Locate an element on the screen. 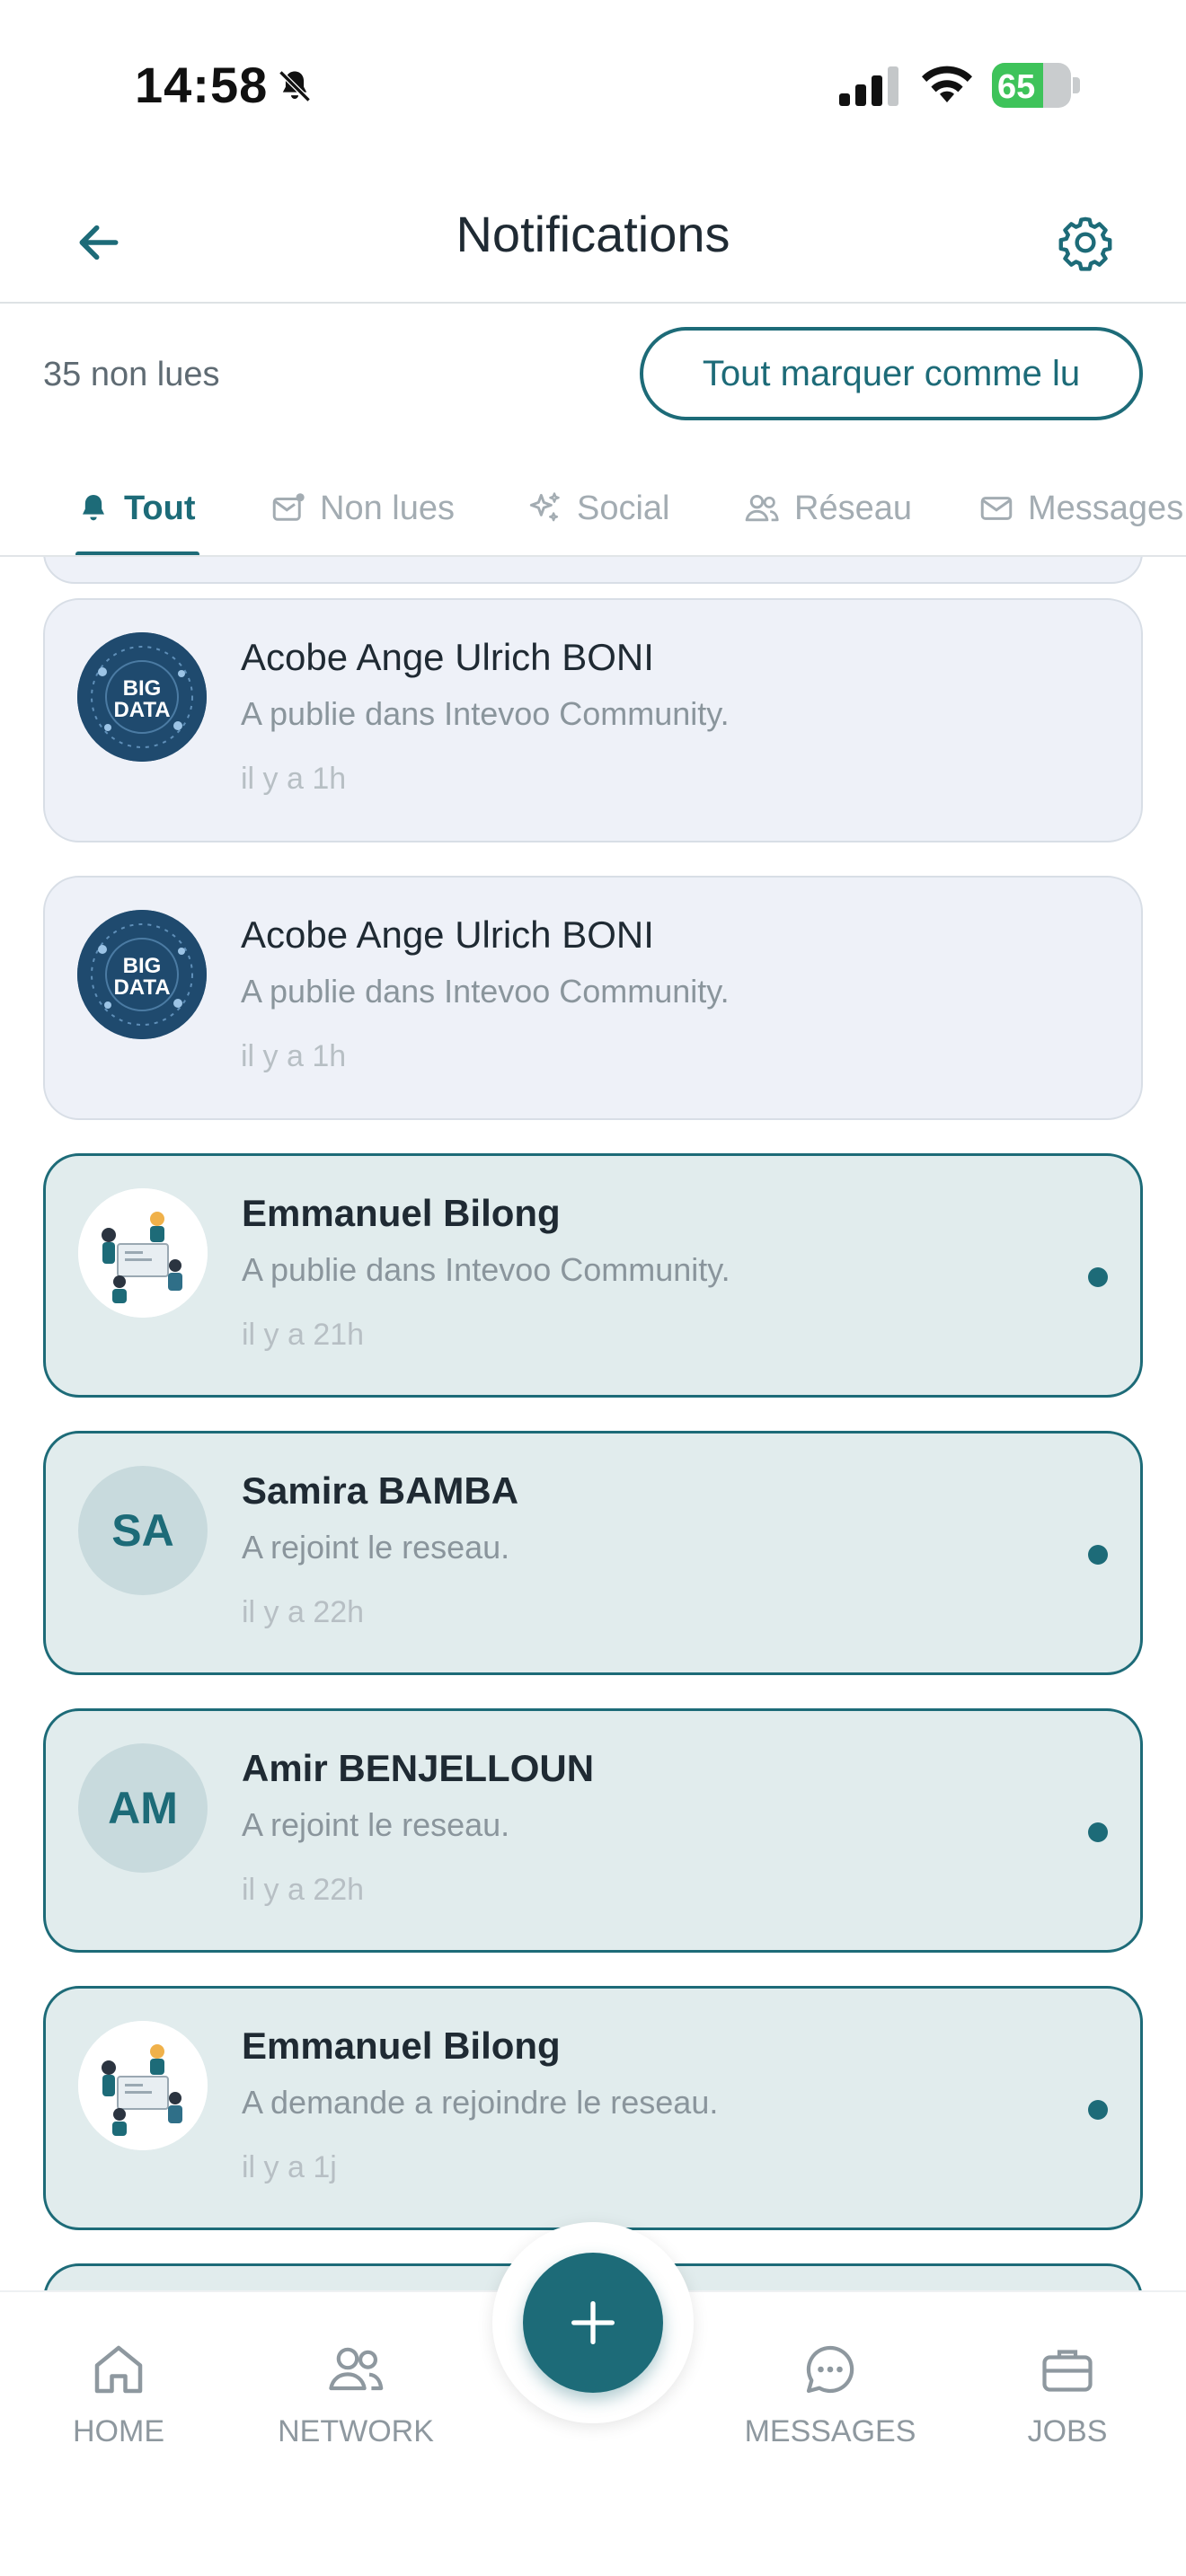  page-title: Notifications is located at coordinates (593, 234).